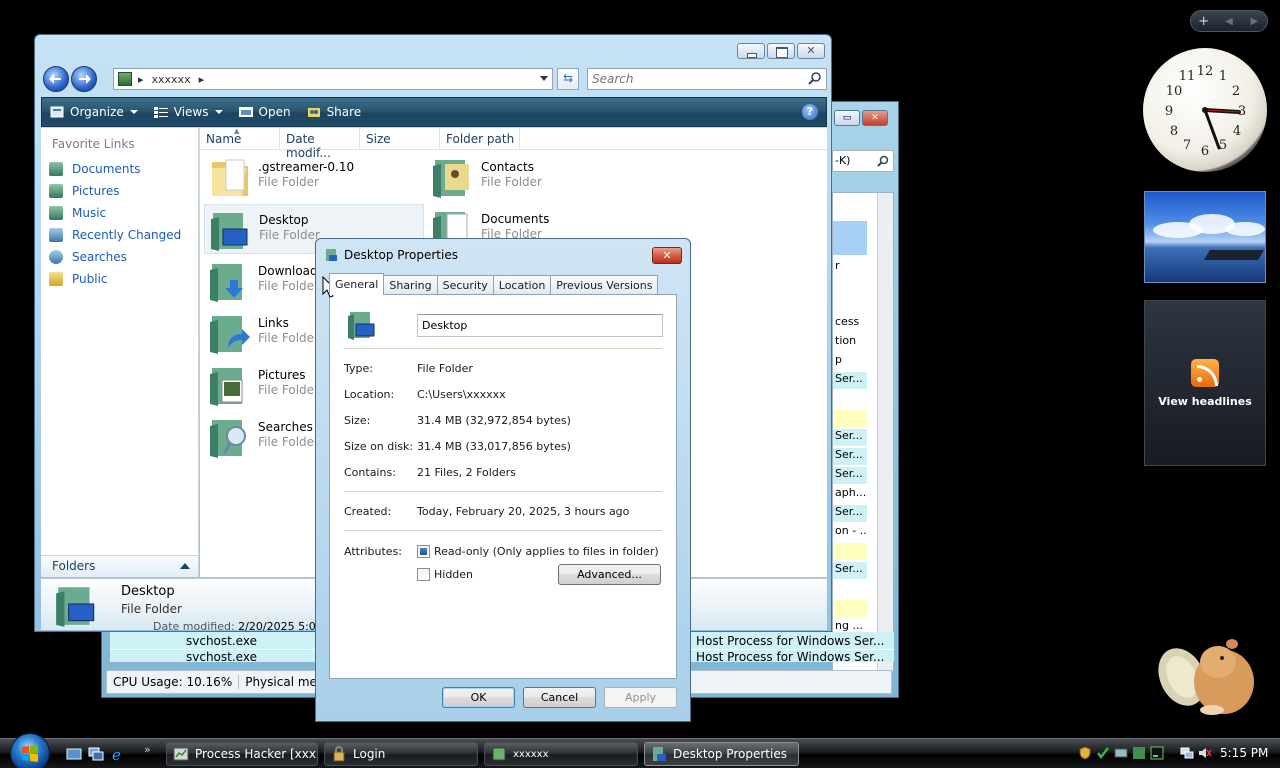  Describe the element at coordinates (314, 177) in the screenshot. I see `folder-gstreamer: .gstreamer-0.10 File Folder` at that location.